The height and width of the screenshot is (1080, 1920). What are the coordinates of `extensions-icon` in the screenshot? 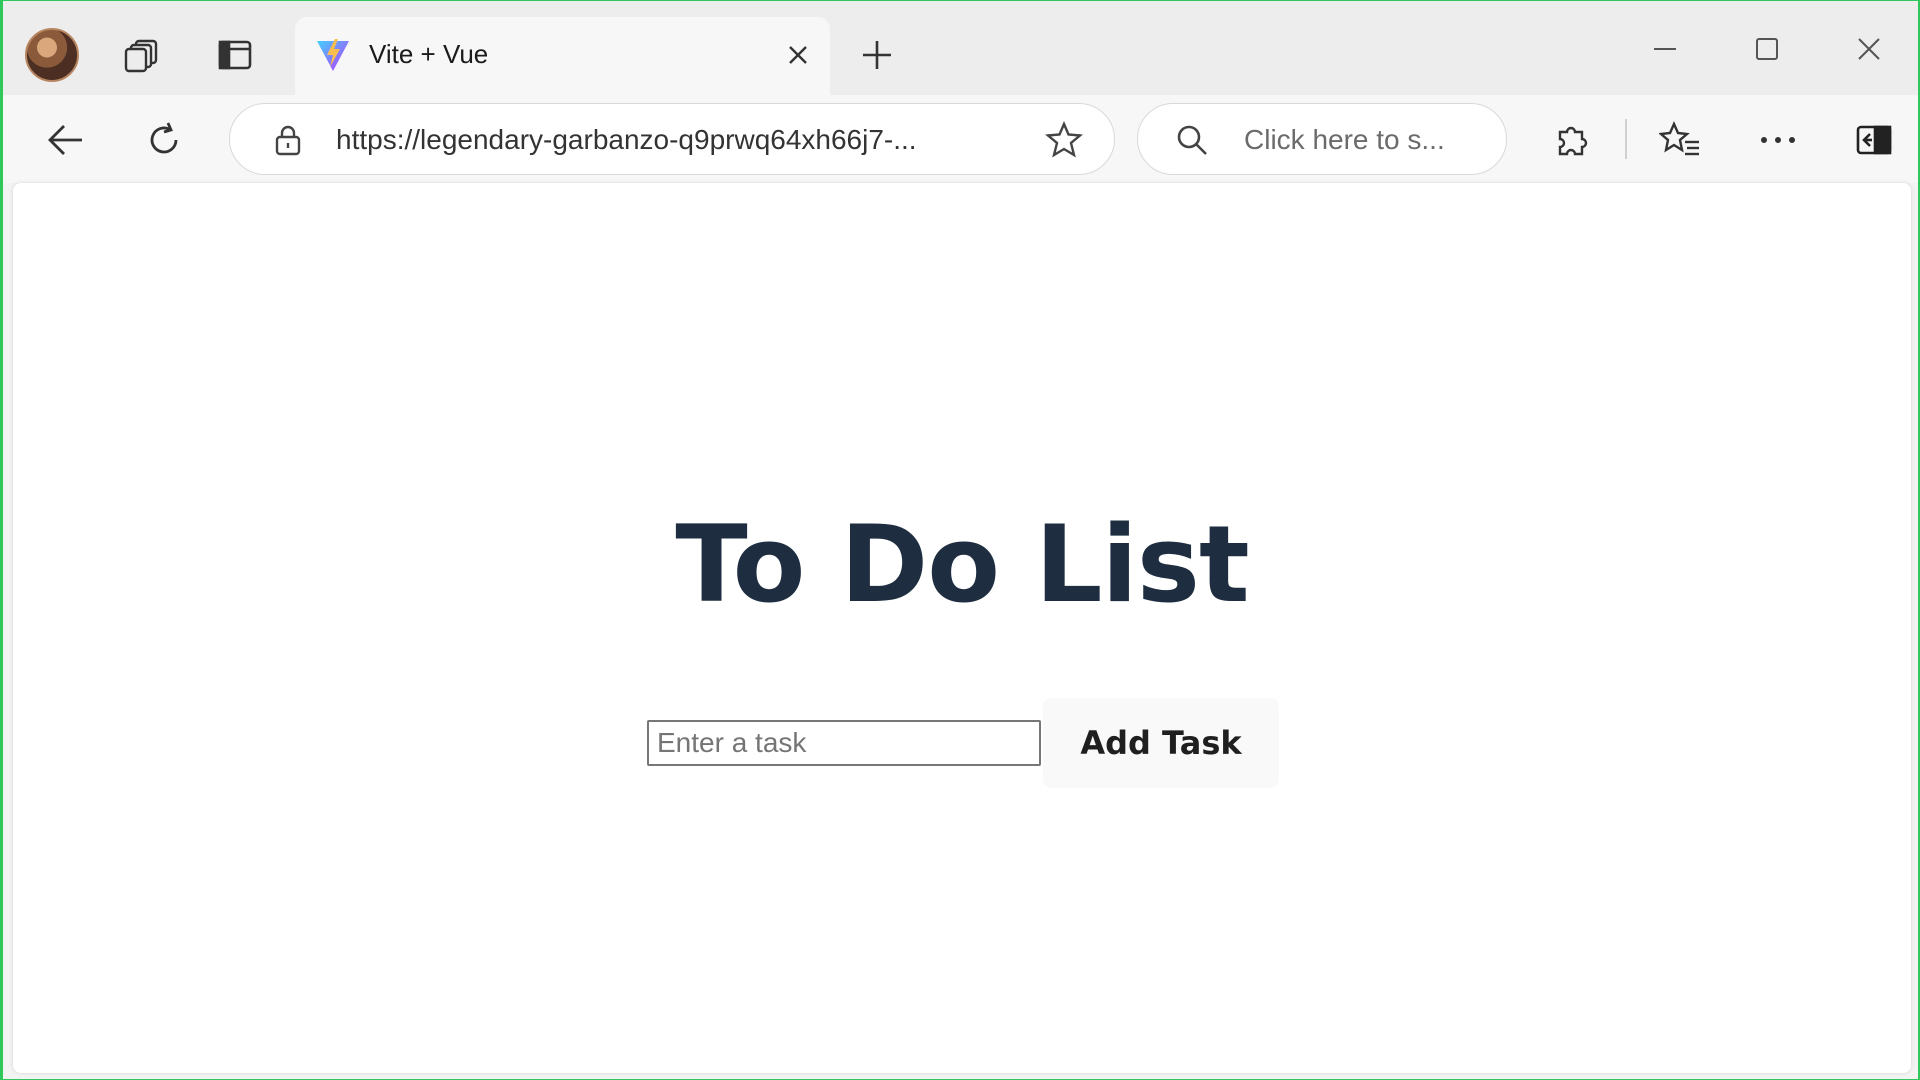 It's located at (1572, 140).